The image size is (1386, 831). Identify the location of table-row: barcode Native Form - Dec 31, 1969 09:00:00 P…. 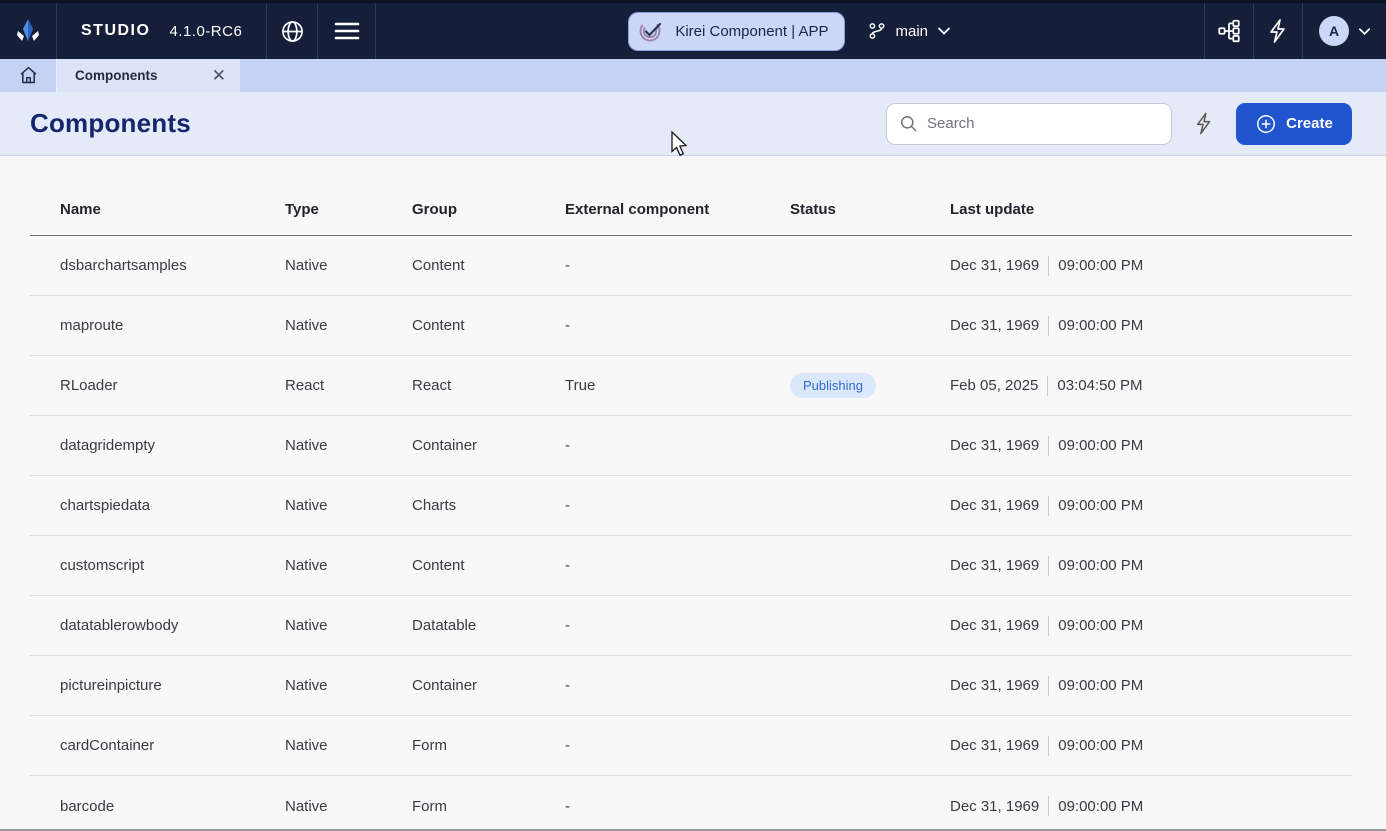
(691, 803).